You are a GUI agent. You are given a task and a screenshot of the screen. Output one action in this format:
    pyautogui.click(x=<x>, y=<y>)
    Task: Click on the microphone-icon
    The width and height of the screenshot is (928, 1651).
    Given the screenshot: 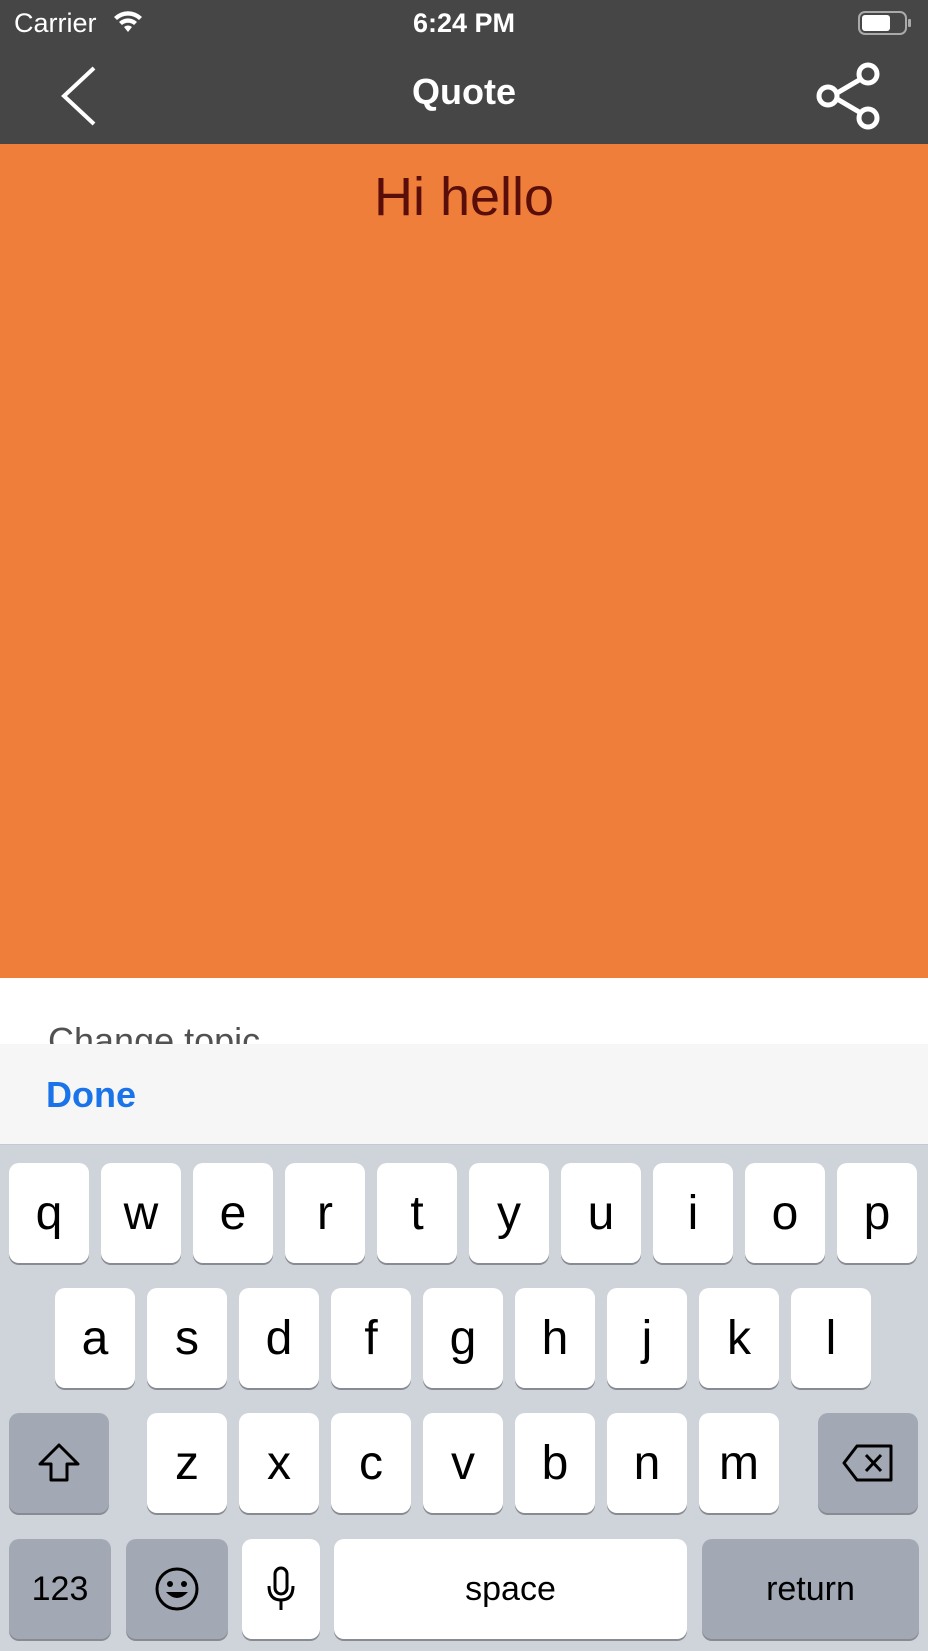 What is the action you would take?
    pyautogui.click(x=281, y=1588)
    